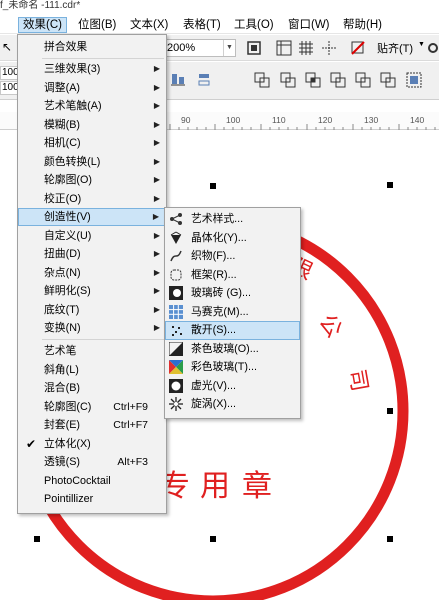  What do you see at coordinates (9, 73) in the screenshot?
I see `x-coordinate-field: 100` at bounding box center [9, 73].